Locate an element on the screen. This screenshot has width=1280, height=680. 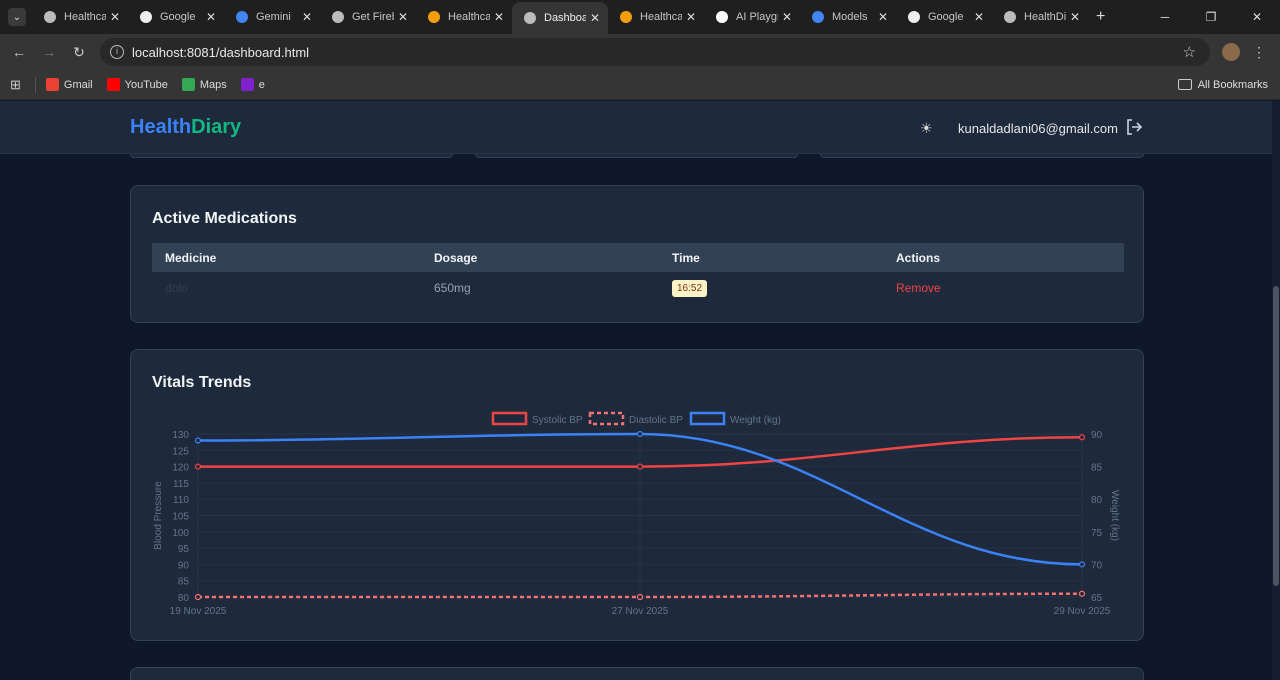
summary-card-stub is located at coordinates (982, 156).